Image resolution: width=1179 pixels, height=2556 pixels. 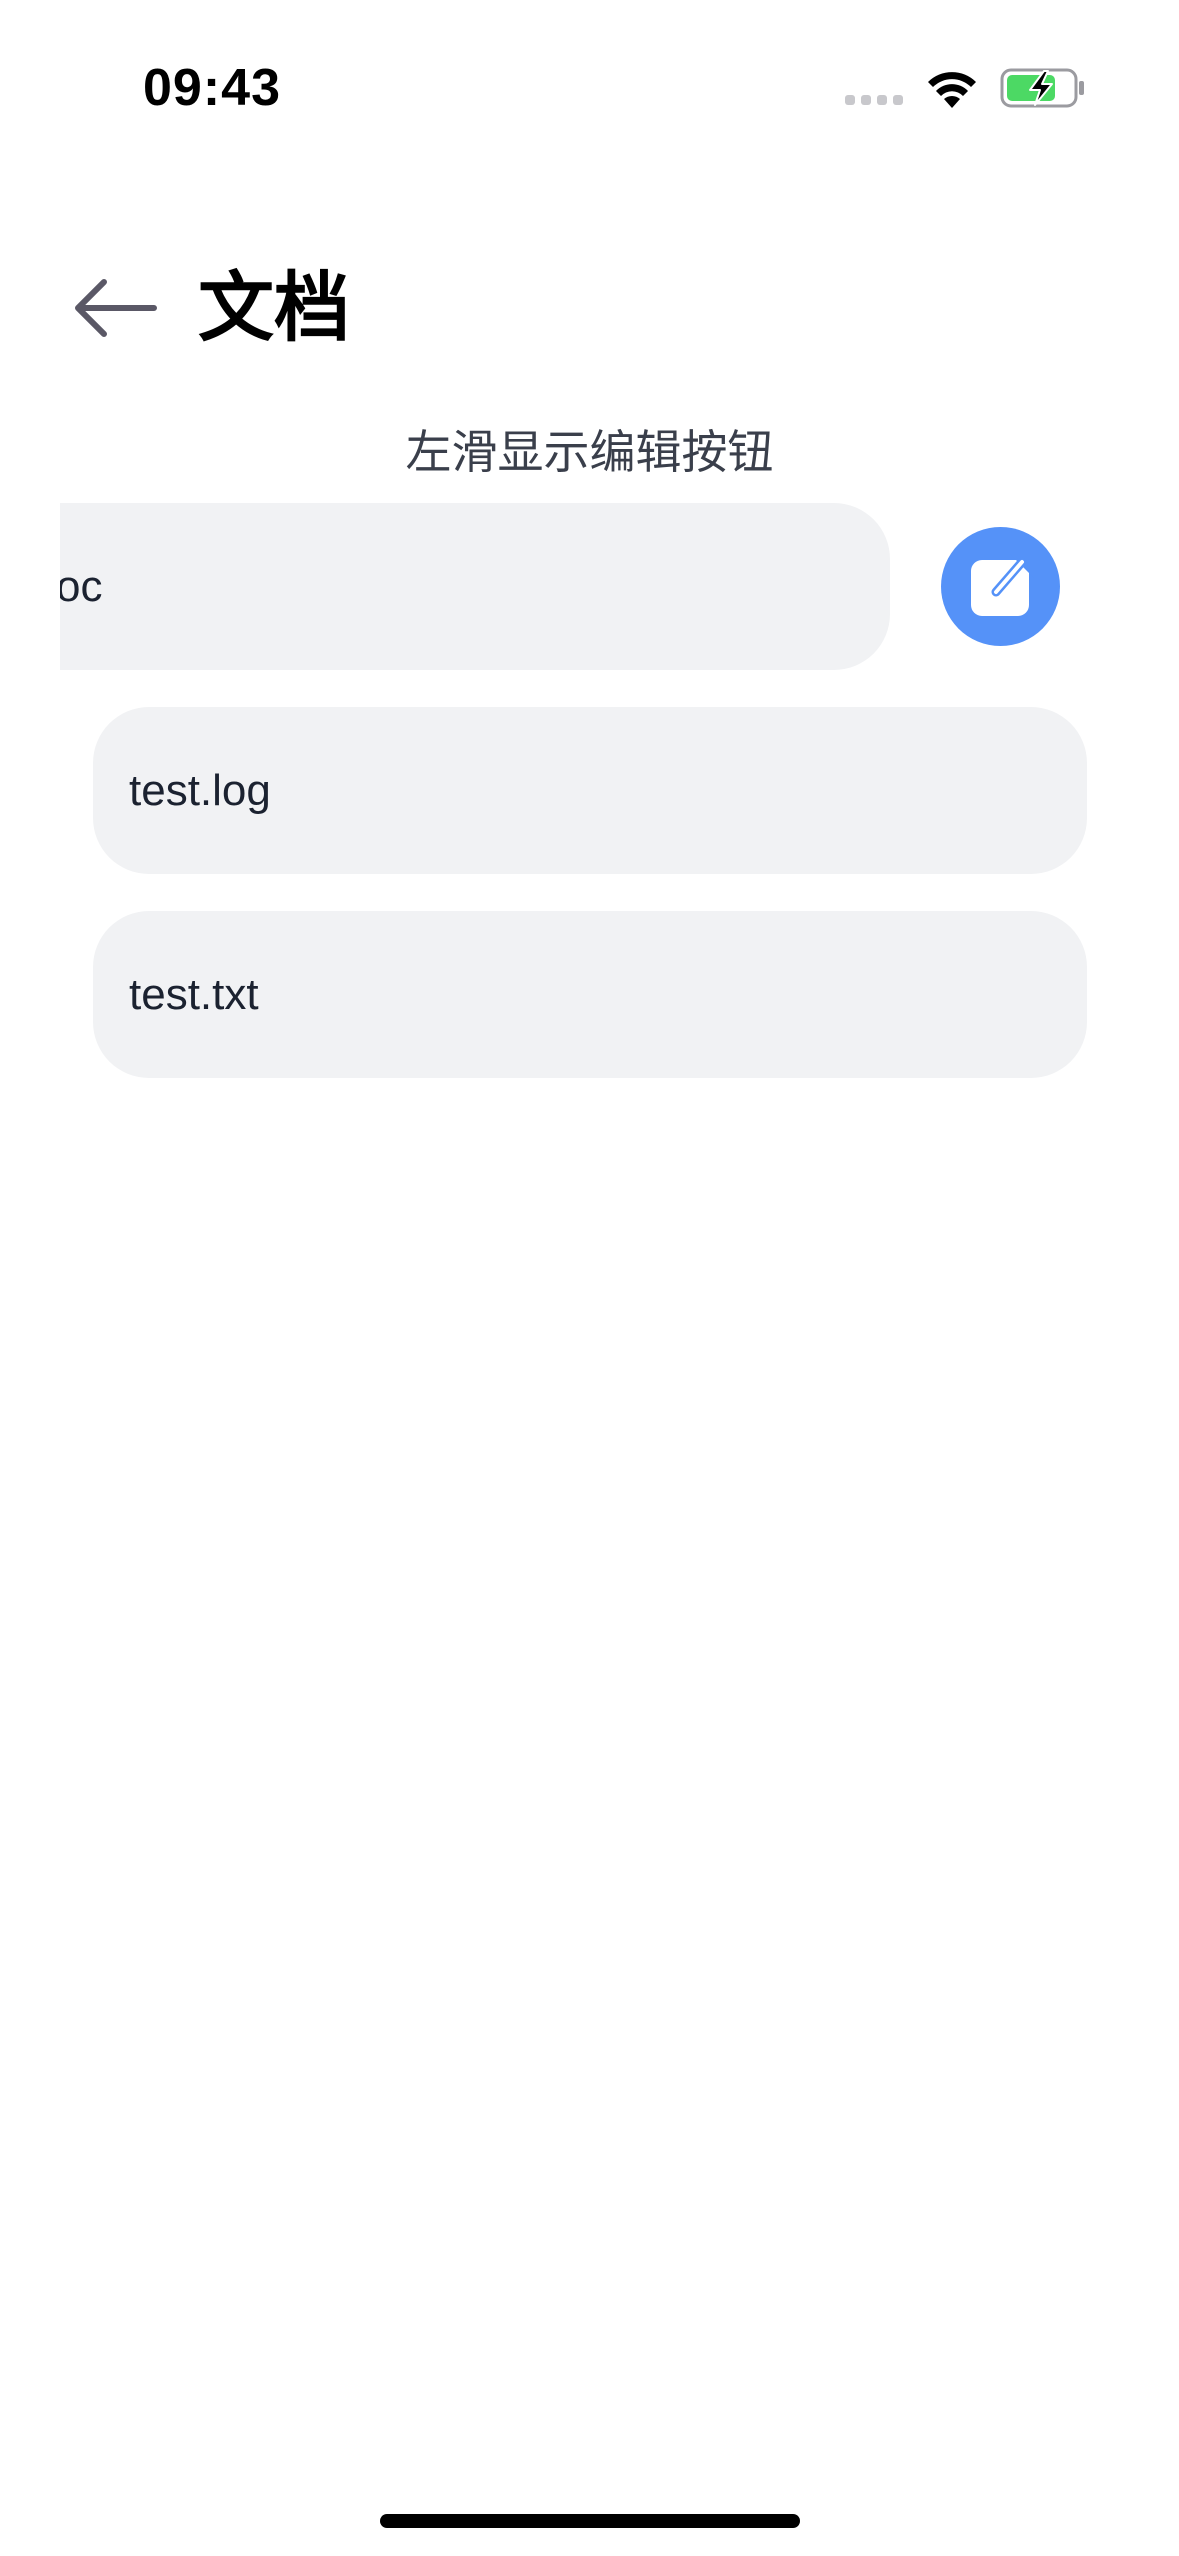 I want to click on list-item-label: test.txt, so click(x=194, y=994).